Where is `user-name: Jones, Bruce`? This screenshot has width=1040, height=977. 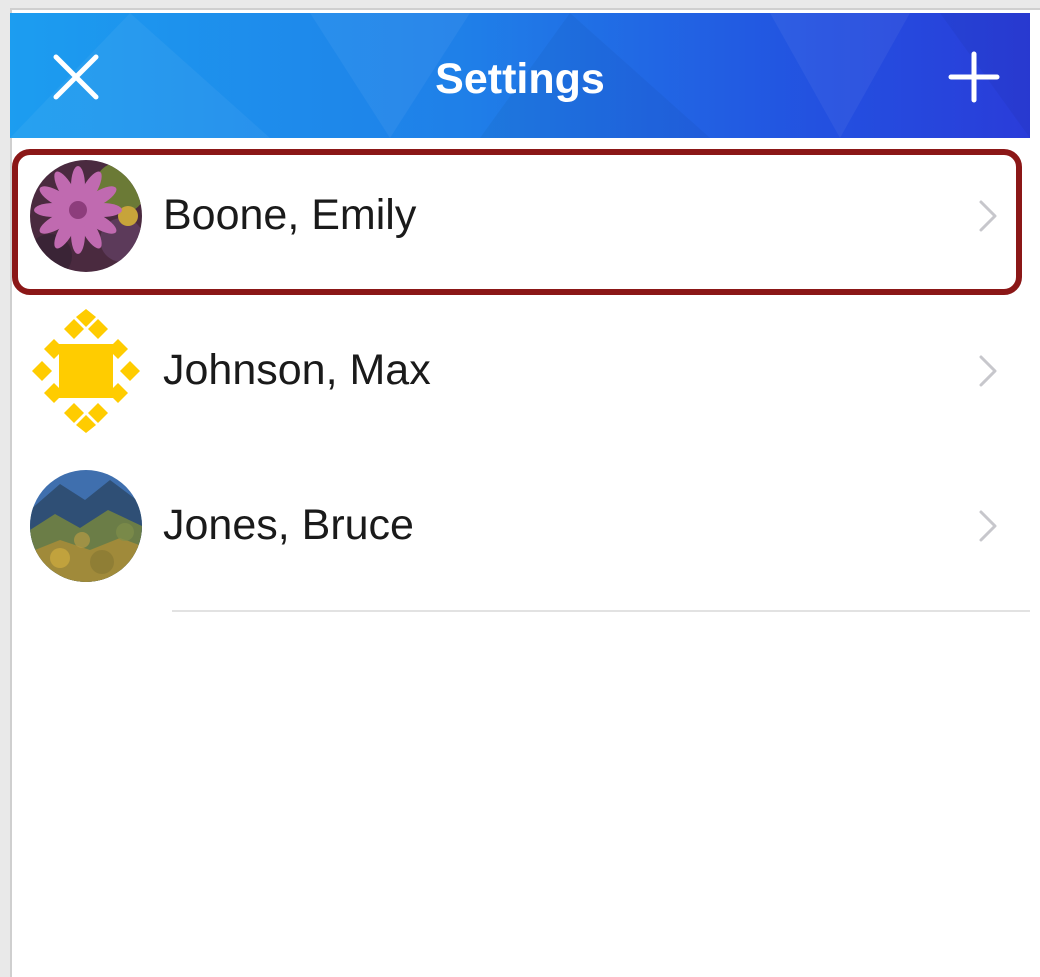 user-name: Jones, Bruce is located at coordinates (288, 525).